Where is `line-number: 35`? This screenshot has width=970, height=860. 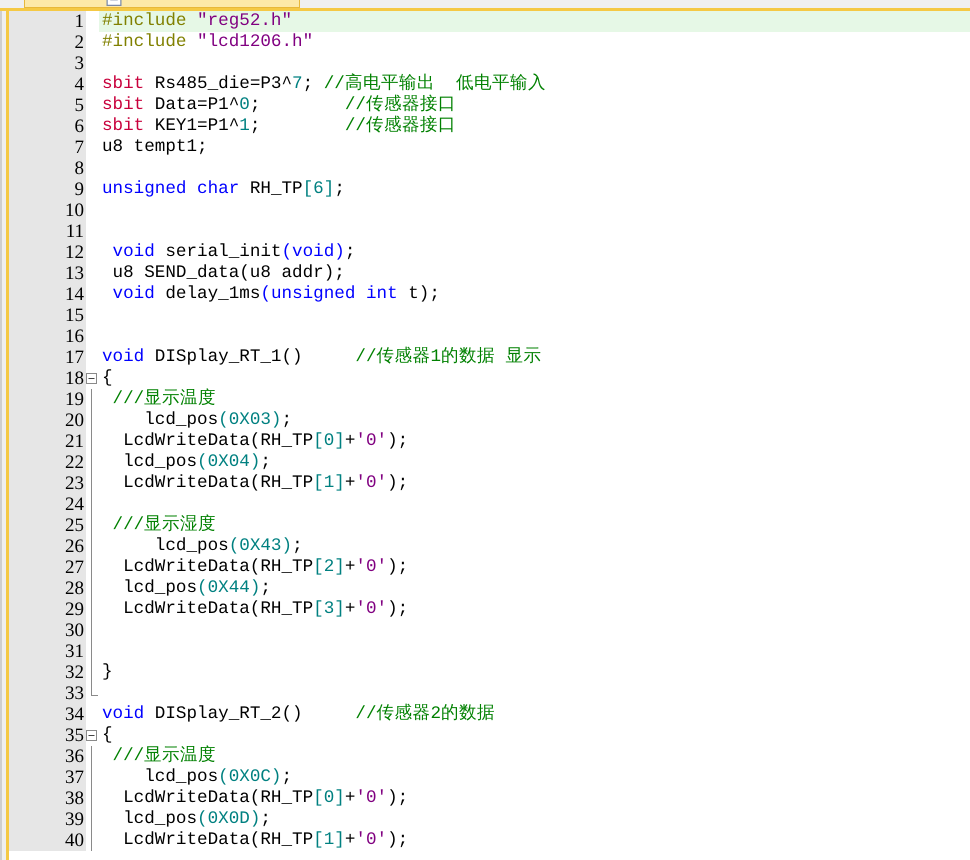
line-number: 35 is located at coordinates (47, 735).